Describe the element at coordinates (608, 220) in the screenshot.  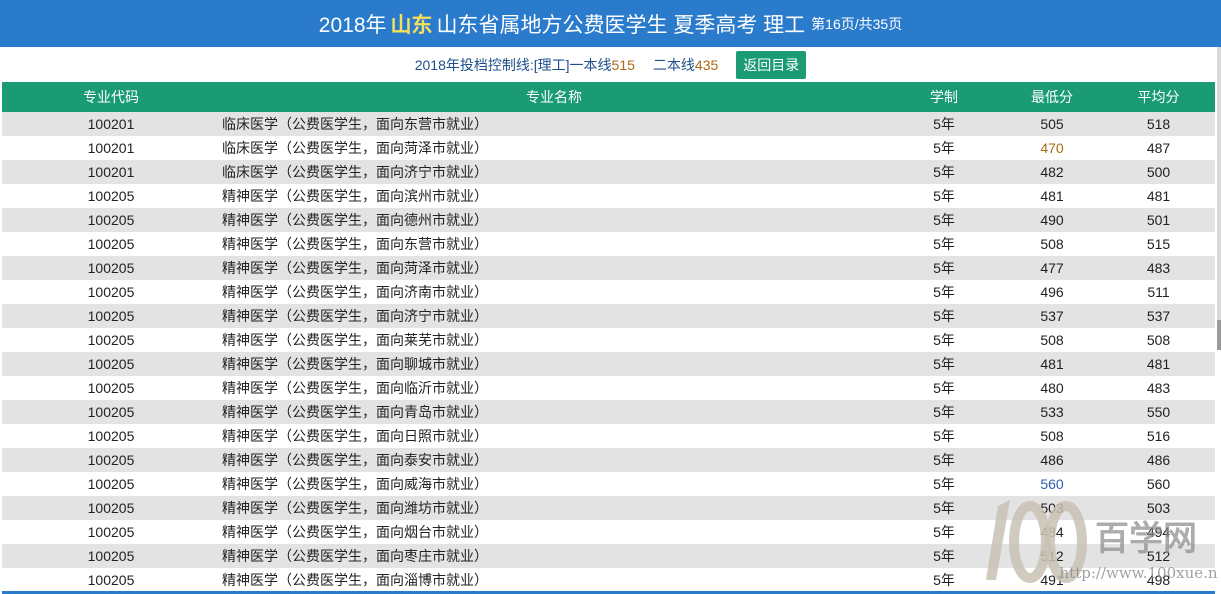
I see `table-row: 100205 精神医学（公费医学生，面向德州市就业） 5年 490 501` at that location.